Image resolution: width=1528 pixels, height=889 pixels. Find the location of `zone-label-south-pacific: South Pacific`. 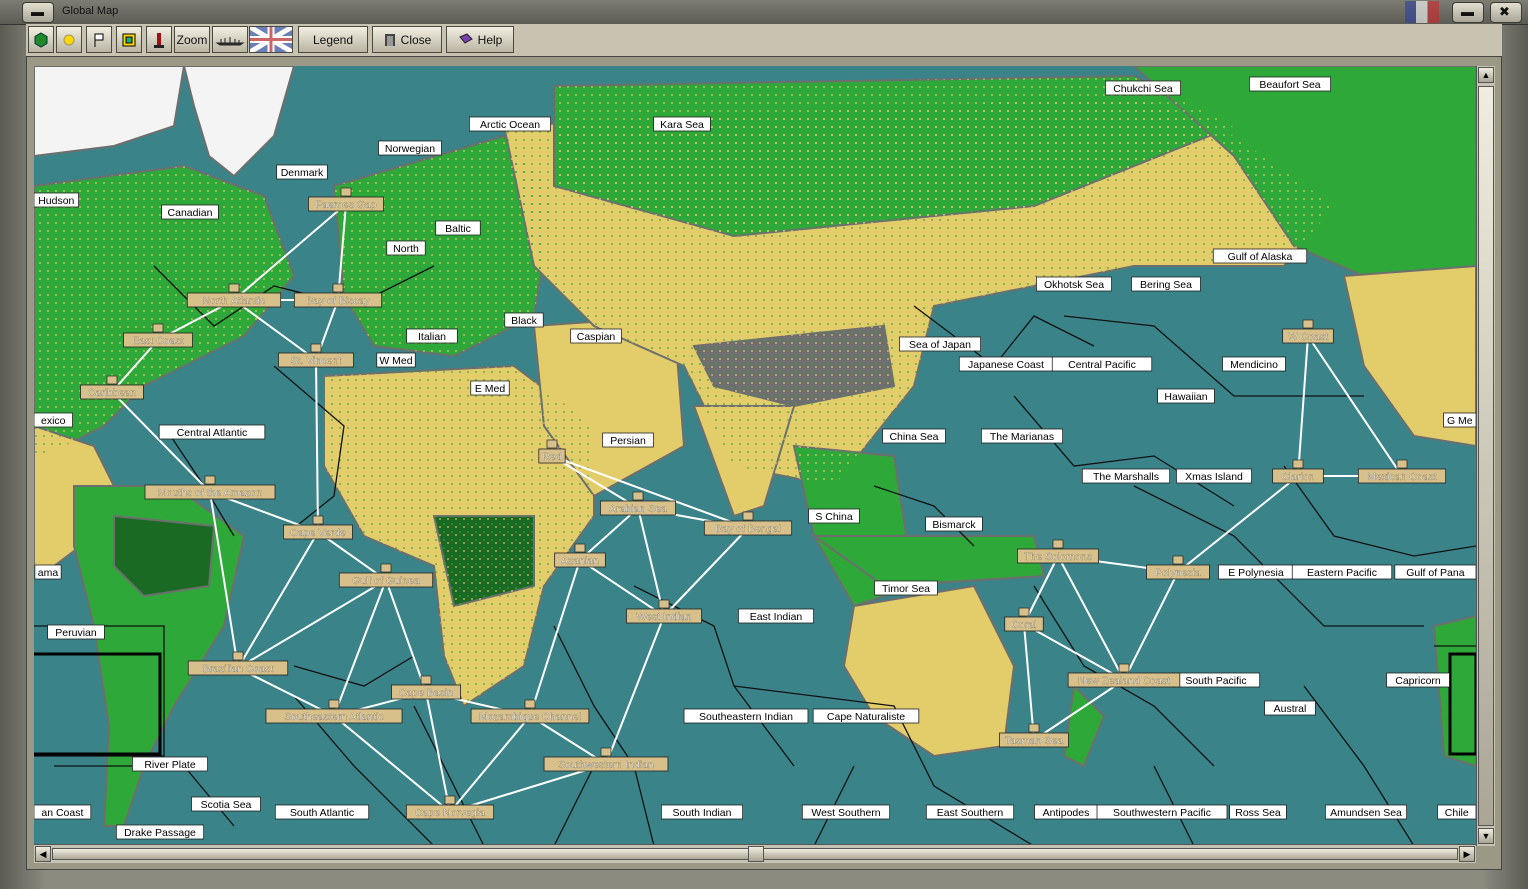

zone-label-south-pacific: South Pacific is located at coordinates (1216, 680).